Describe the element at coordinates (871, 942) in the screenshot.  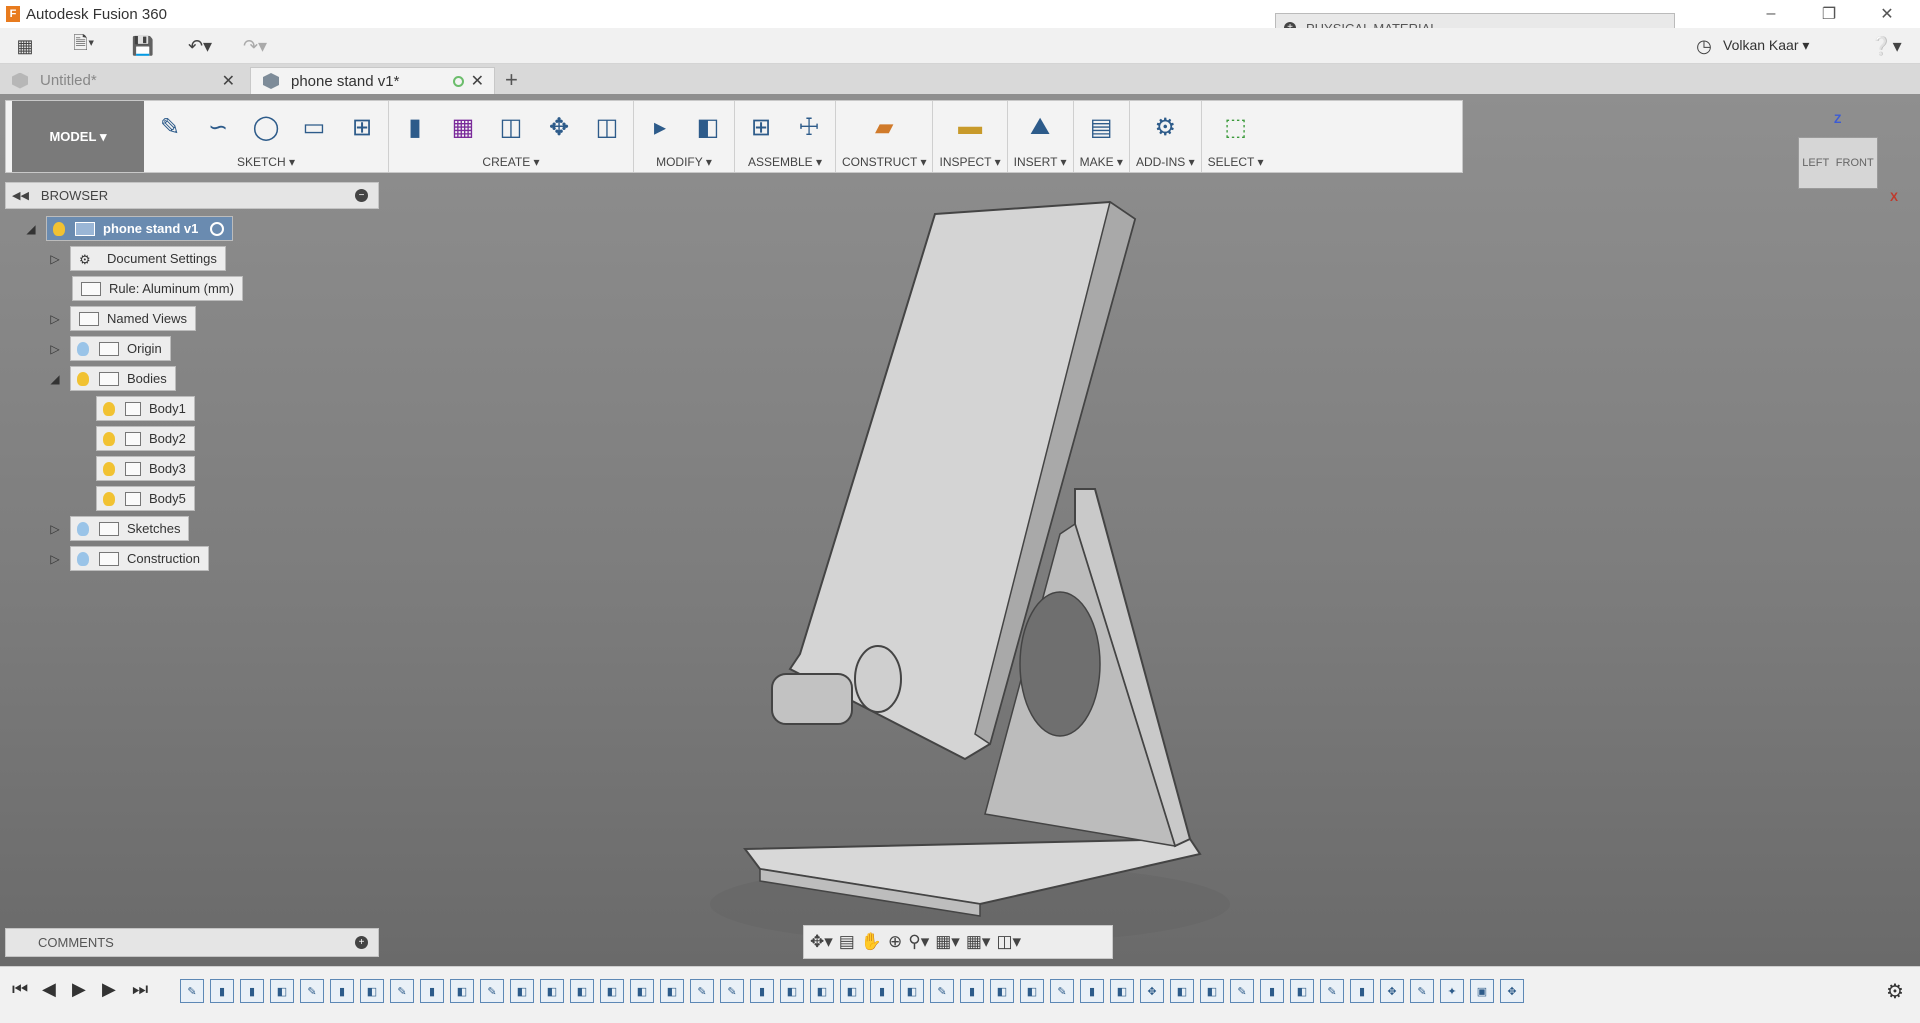
I see `pan-icon: ✋` at that location.